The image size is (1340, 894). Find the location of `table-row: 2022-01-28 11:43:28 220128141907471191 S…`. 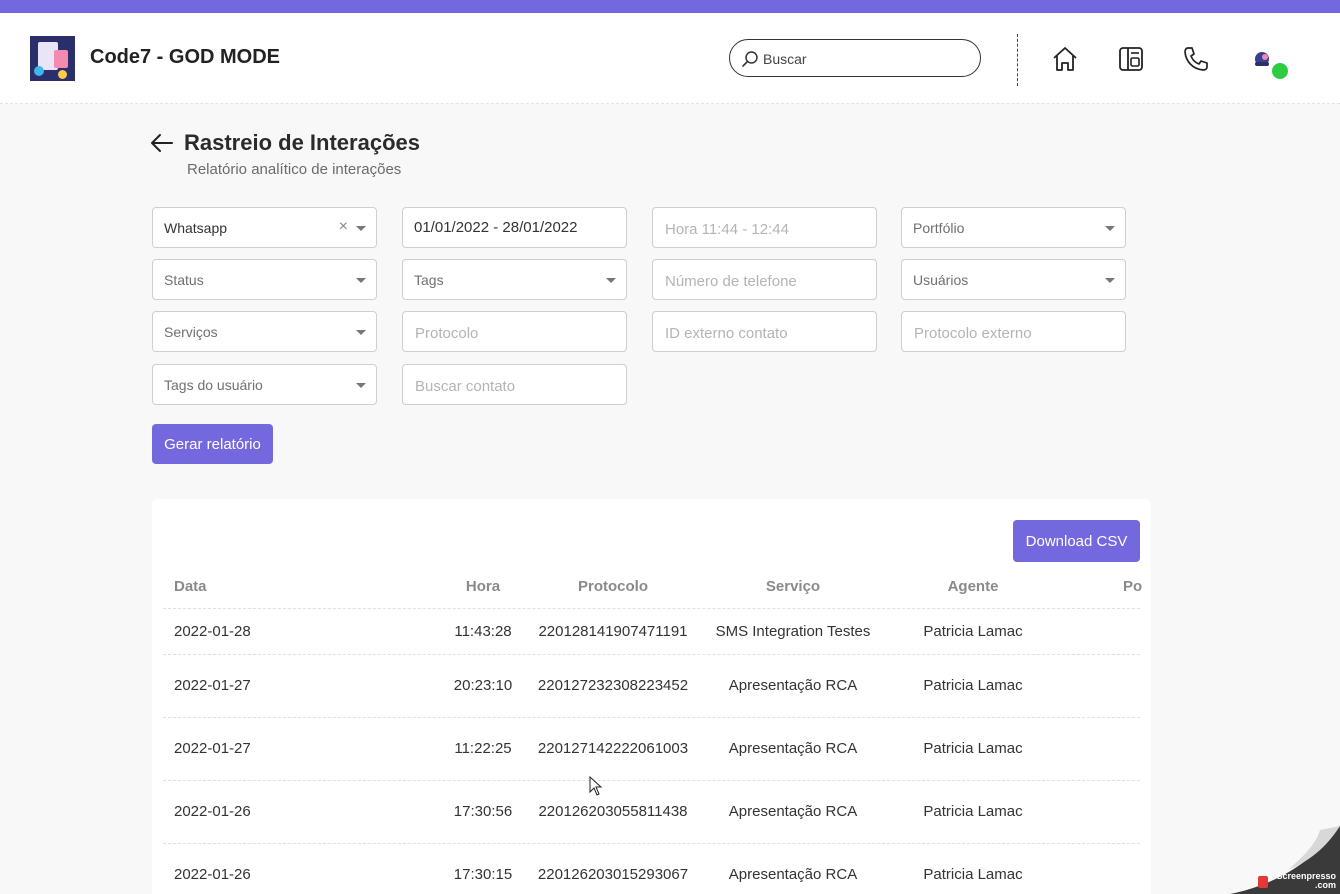

table-row: 2022-01-28 11:43:28 220128141907471191 S… is located at coordinates (651, 632).